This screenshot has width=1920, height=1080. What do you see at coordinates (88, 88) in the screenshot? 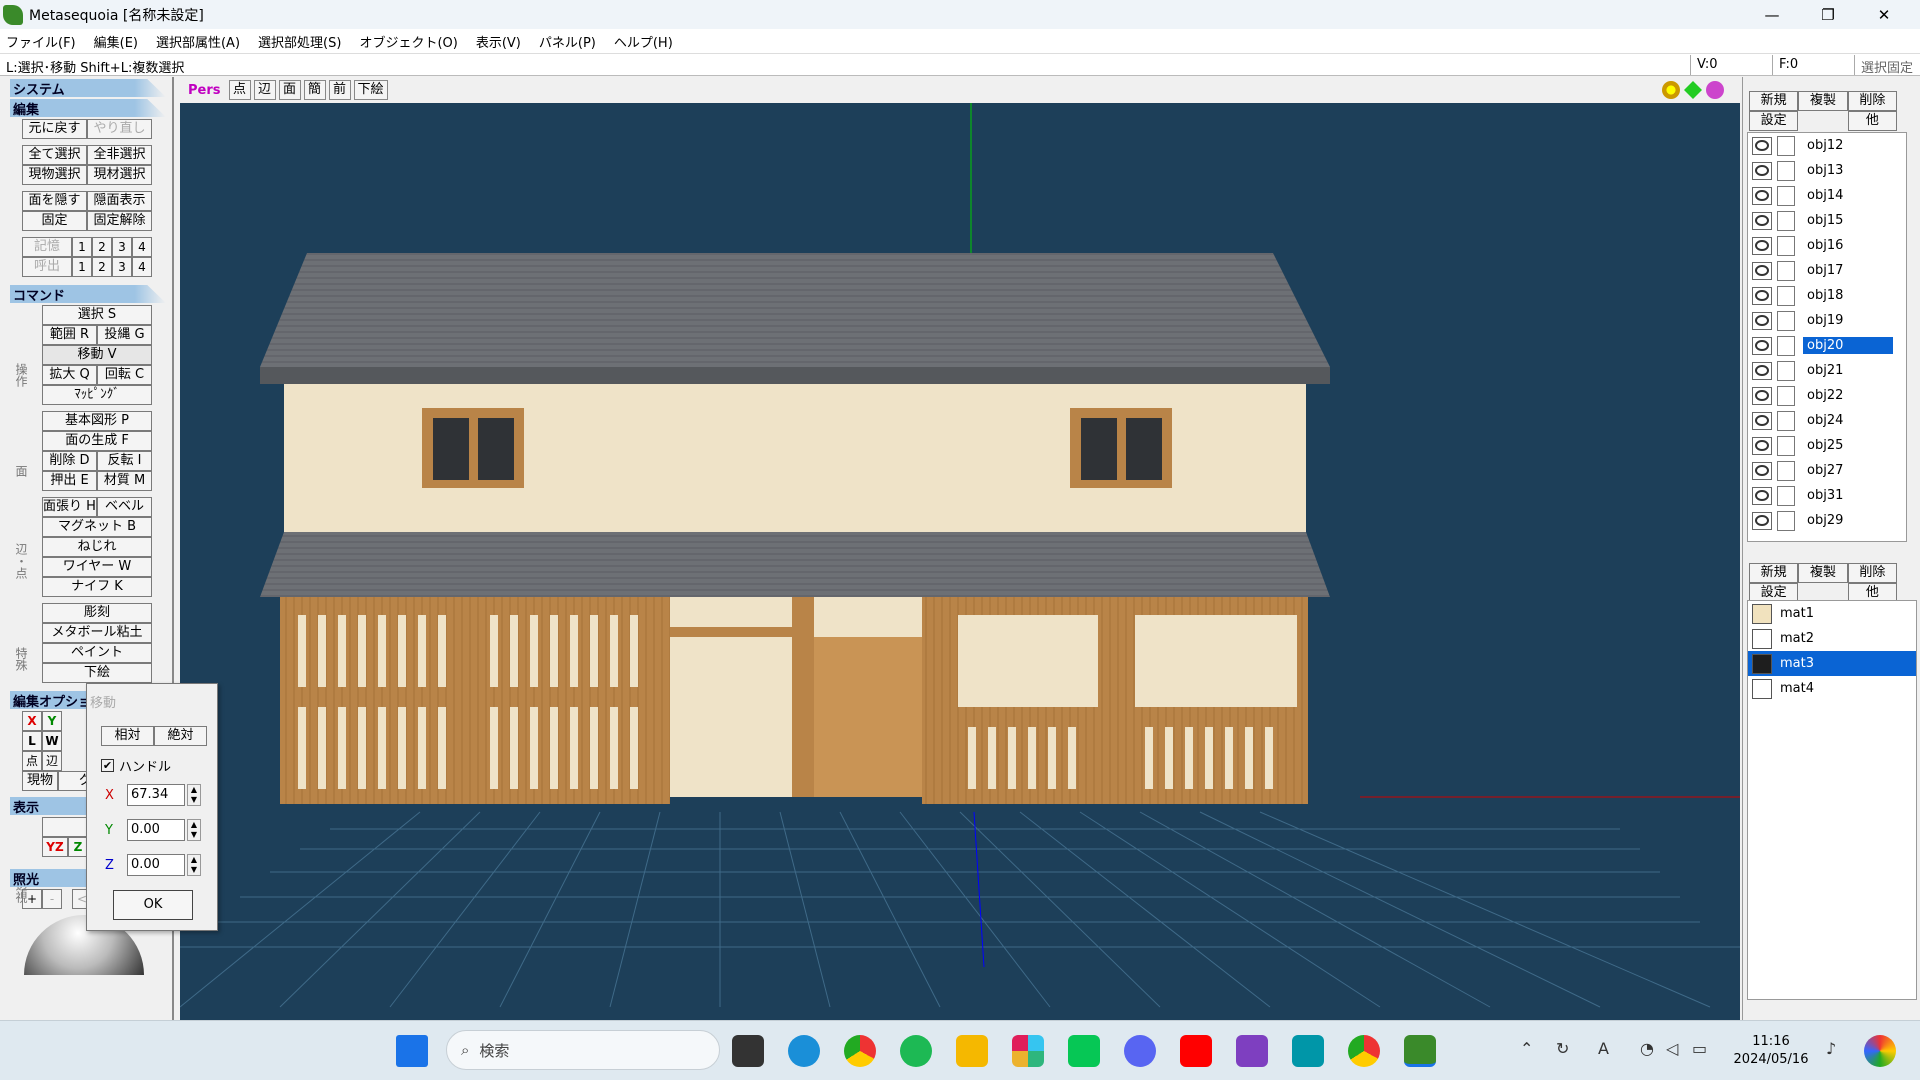
I see `system-header: システム` at bounding box center [88, 88].